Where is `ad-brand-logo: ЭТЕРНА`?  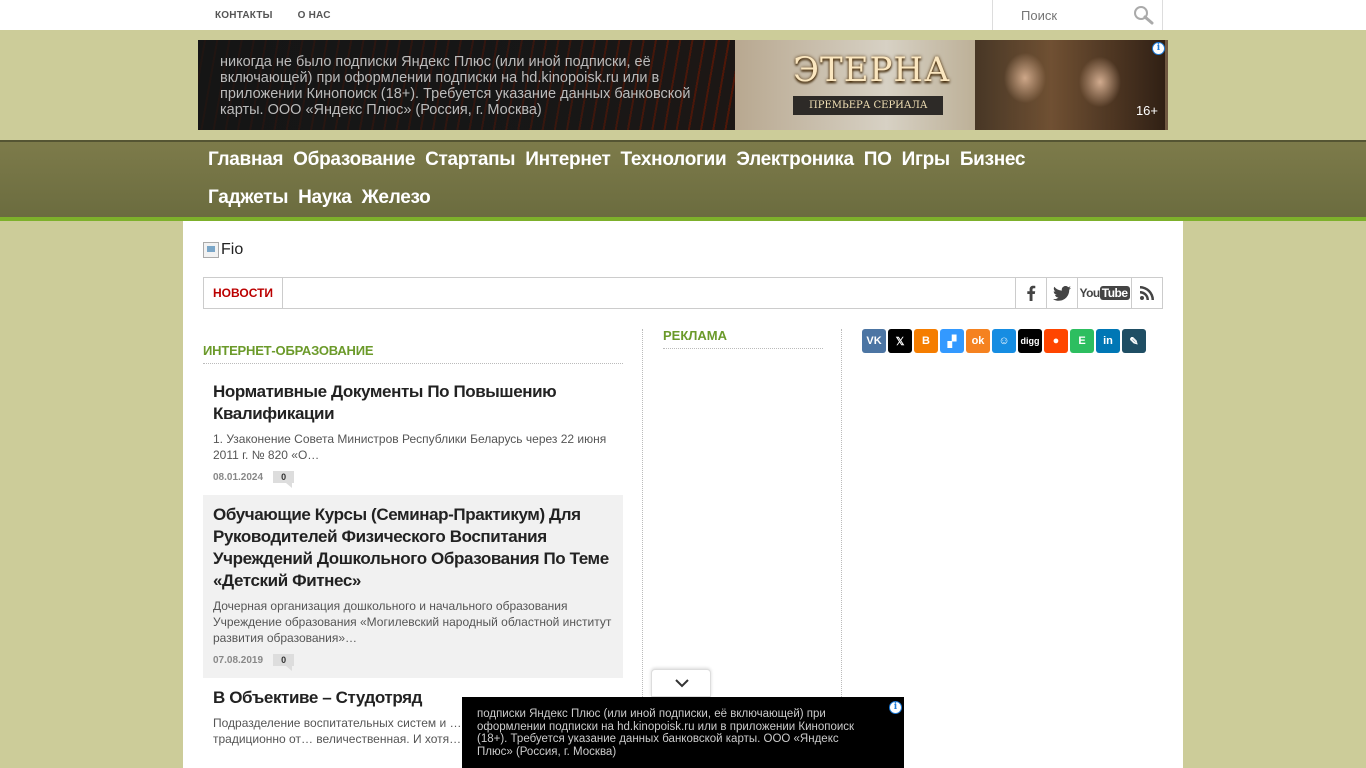 ad-brand-logo: ЭТЕРНА is located at coordinates (872, 70).